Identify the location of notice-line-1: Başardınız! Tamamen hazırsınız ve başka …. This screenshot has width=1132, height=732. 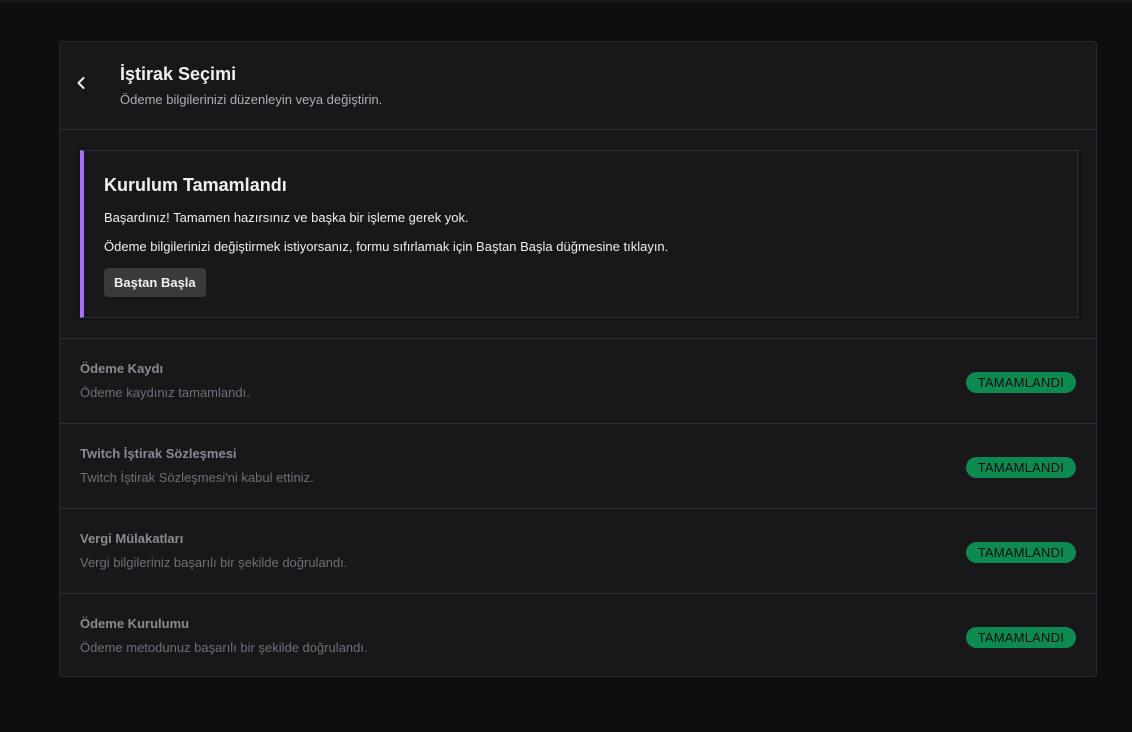
(286, 217).